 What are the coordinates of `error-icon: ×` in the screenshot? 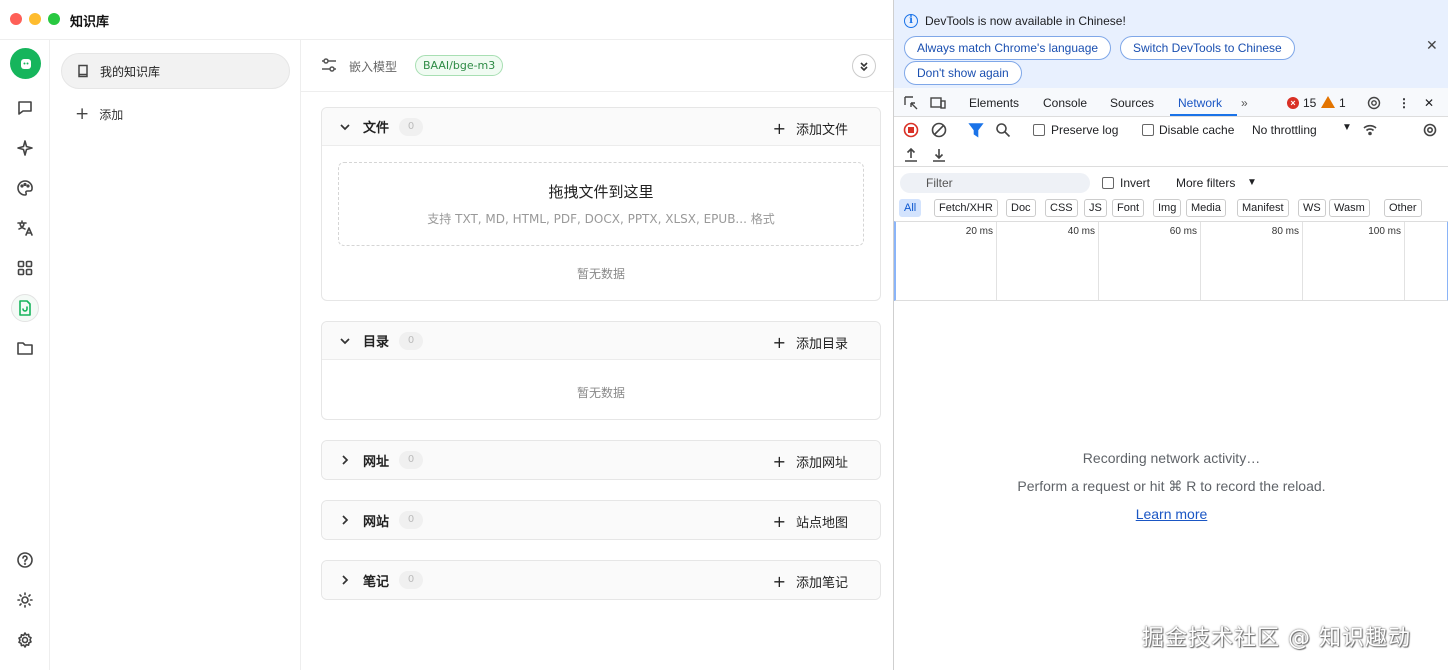 It's located at (1293, 103).